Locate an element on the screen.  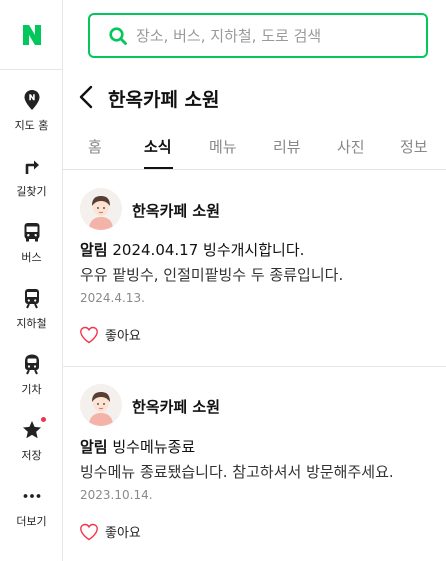
post-body: 빙수메뉴 종료됐습니다. 참고하셔서 방문해주세요. is located at coordinates (237, 472).